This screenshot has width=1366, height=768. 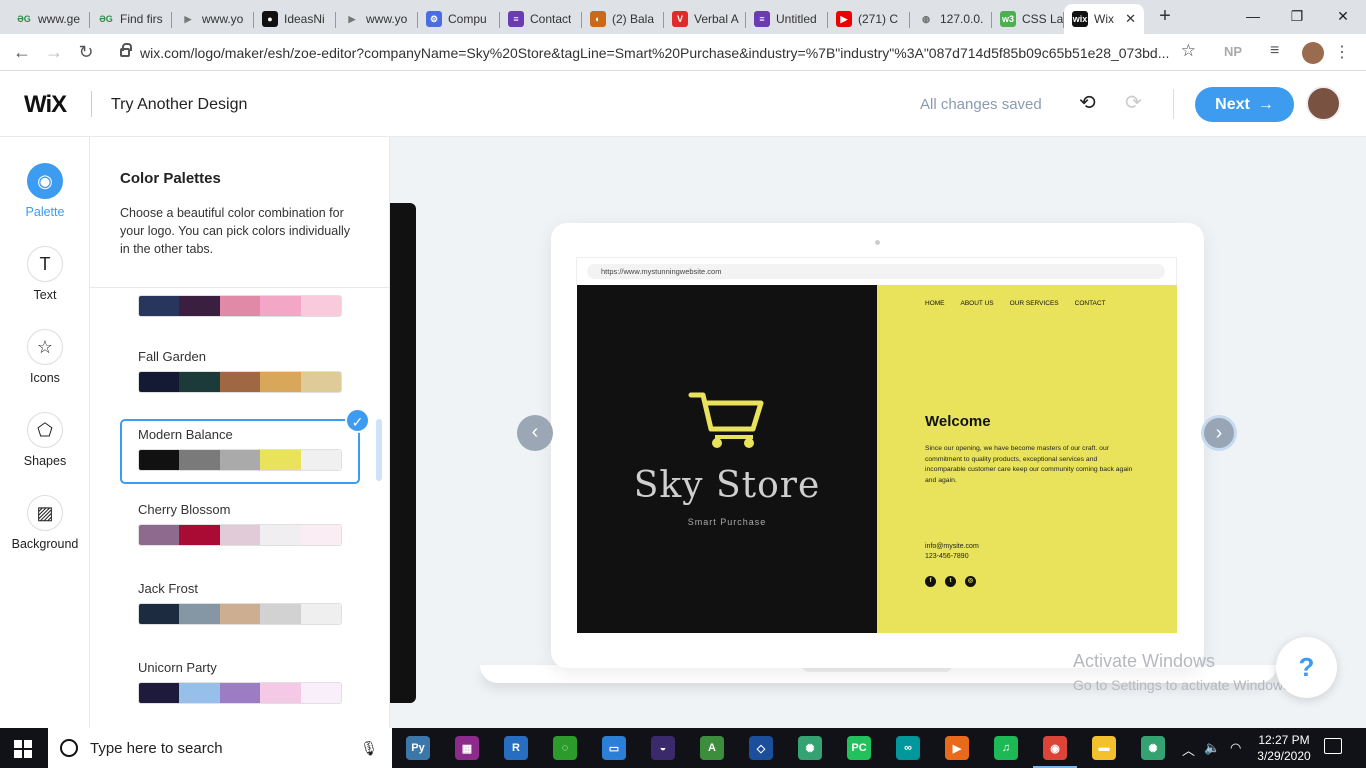 I want to click on tool-text: T Text, so click(x=45, y=274).